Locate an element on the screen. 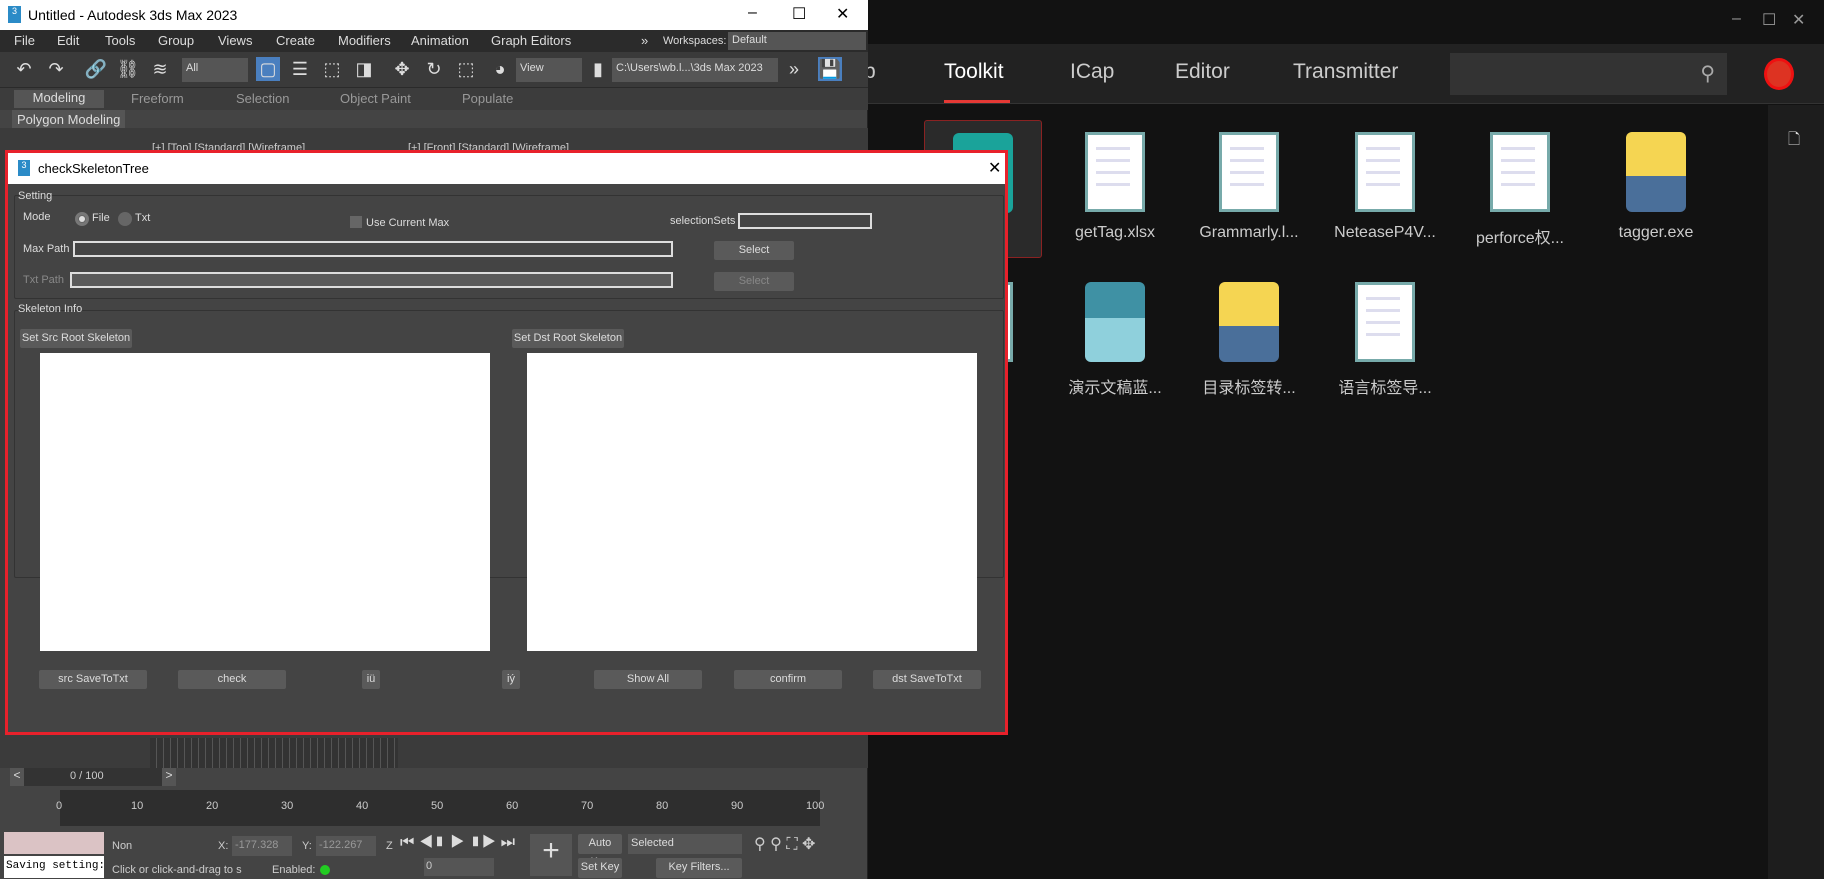 This screenshot has width=1824, height=879. radio-file is located at coordinates (82, 219).